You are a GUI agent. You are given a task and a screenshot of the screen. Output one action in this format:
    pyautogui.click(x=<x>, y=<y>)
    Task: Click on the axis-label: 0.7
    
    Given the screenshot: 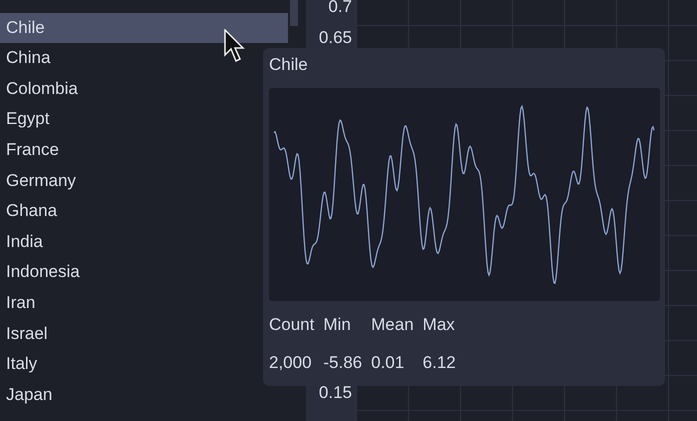 What is the action you would take?
    pyautogui.click(x=340, y=8)
    